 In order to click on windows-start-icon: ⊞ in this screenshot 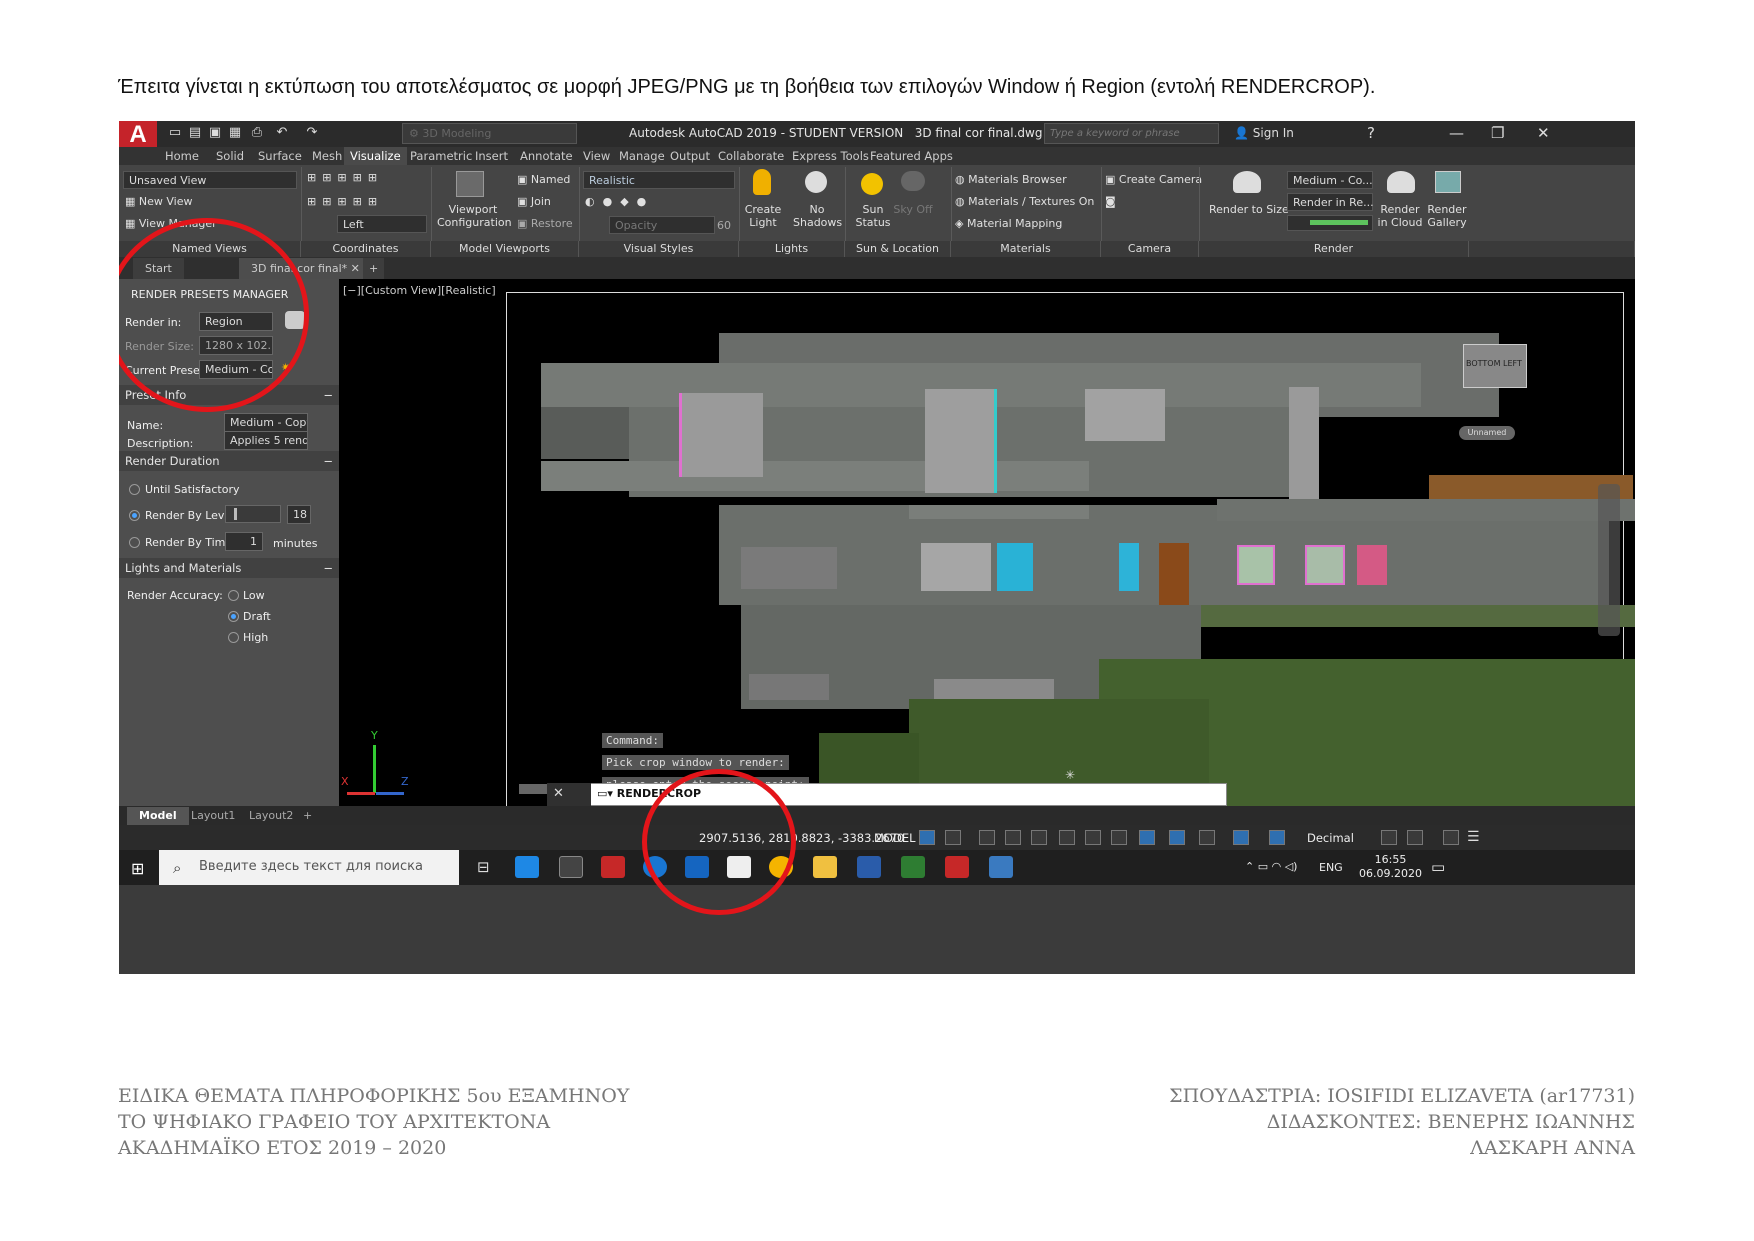, I will do `click(137, 868)`.